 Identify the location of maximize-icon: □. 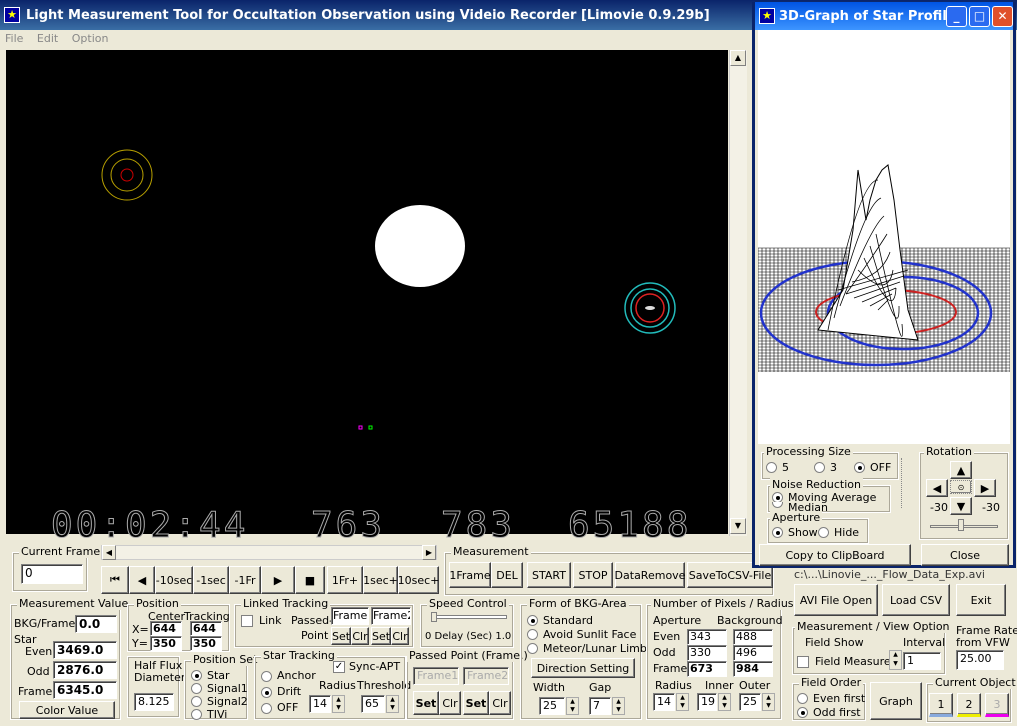
(979, 16).